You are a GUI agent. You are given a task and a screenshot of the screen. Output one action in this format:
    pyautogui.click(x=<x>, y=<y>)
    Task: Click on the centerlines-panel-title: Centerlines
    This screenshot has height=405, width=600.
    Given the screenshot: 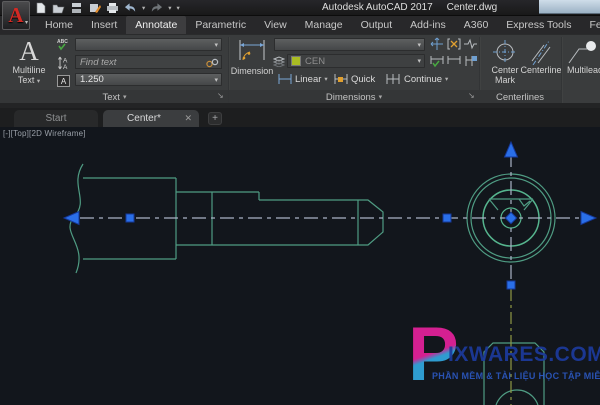 What is the action you would take?
    pyautogui.click(x=520, y=97)
    